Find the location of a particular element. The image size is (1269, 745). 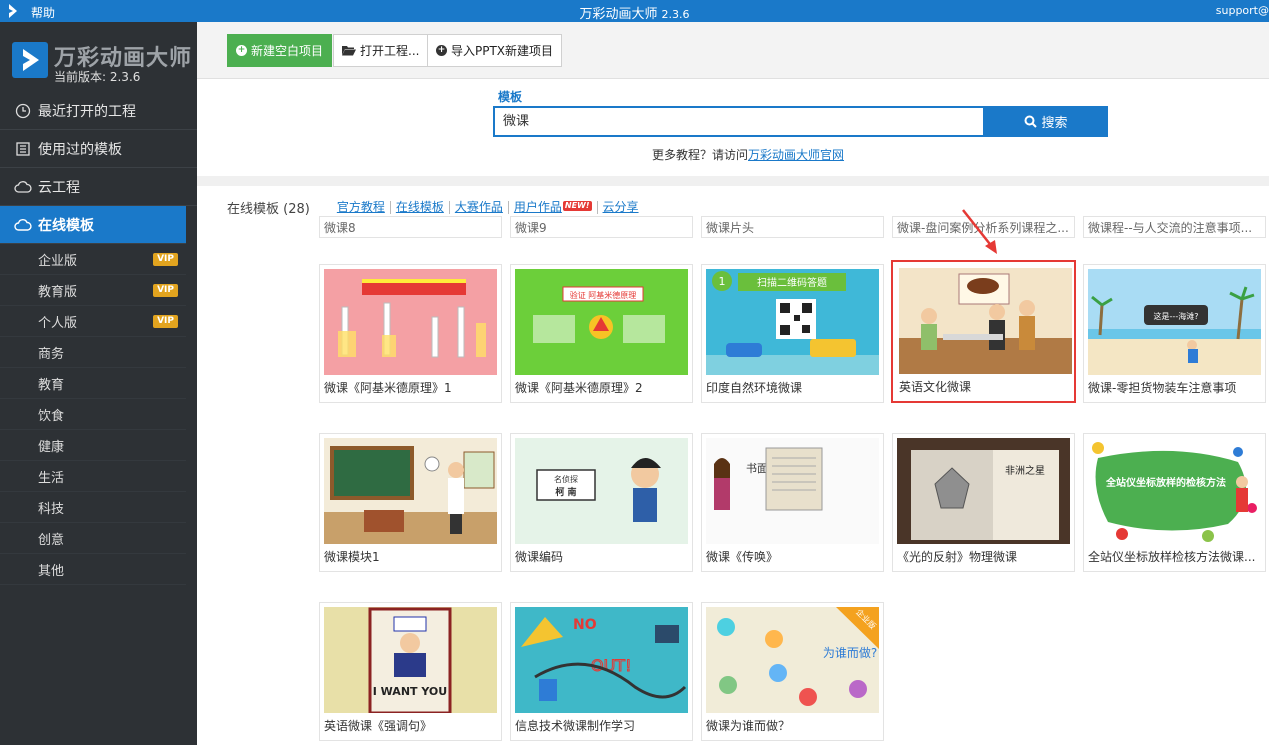

template-label: 微课9 is located at coordinates (531, 228).